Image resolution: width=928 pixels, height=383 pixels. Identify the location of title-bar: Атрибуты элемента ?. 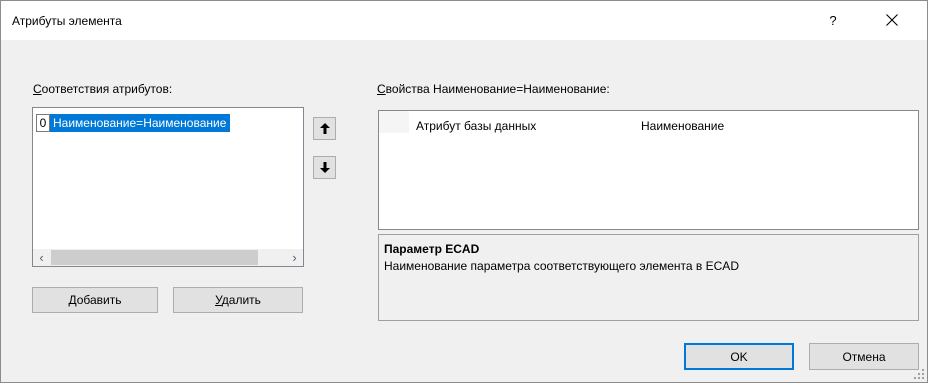
(464, 20).